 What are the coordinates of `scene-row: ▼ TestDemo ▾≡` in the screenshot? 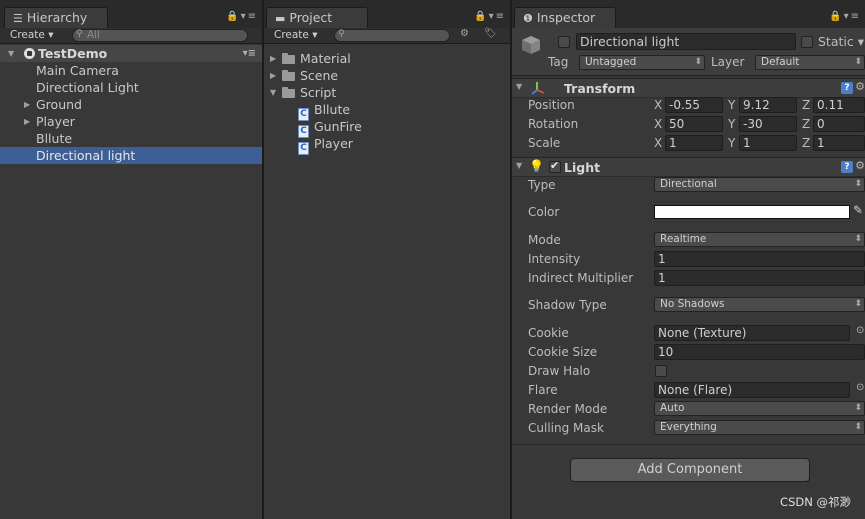 It's located at (131, 53).